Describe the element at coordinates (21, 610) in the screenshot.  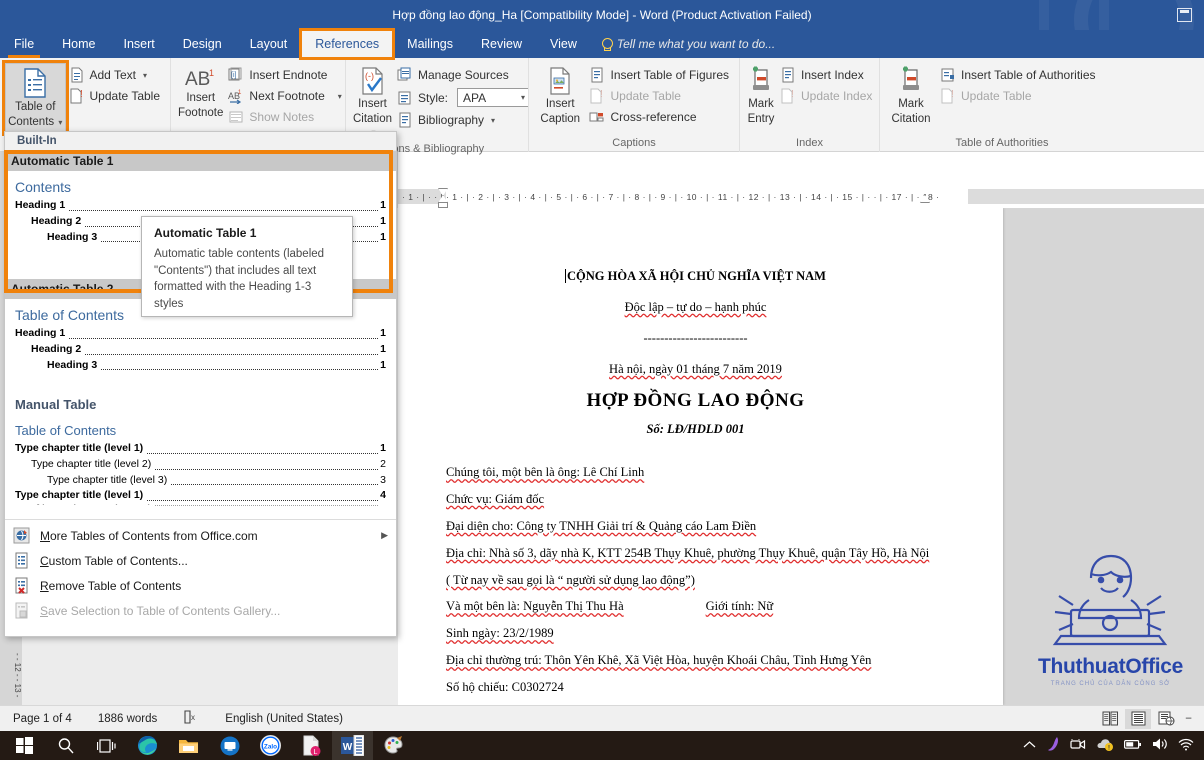
I see `save-selection-icon` at that location.